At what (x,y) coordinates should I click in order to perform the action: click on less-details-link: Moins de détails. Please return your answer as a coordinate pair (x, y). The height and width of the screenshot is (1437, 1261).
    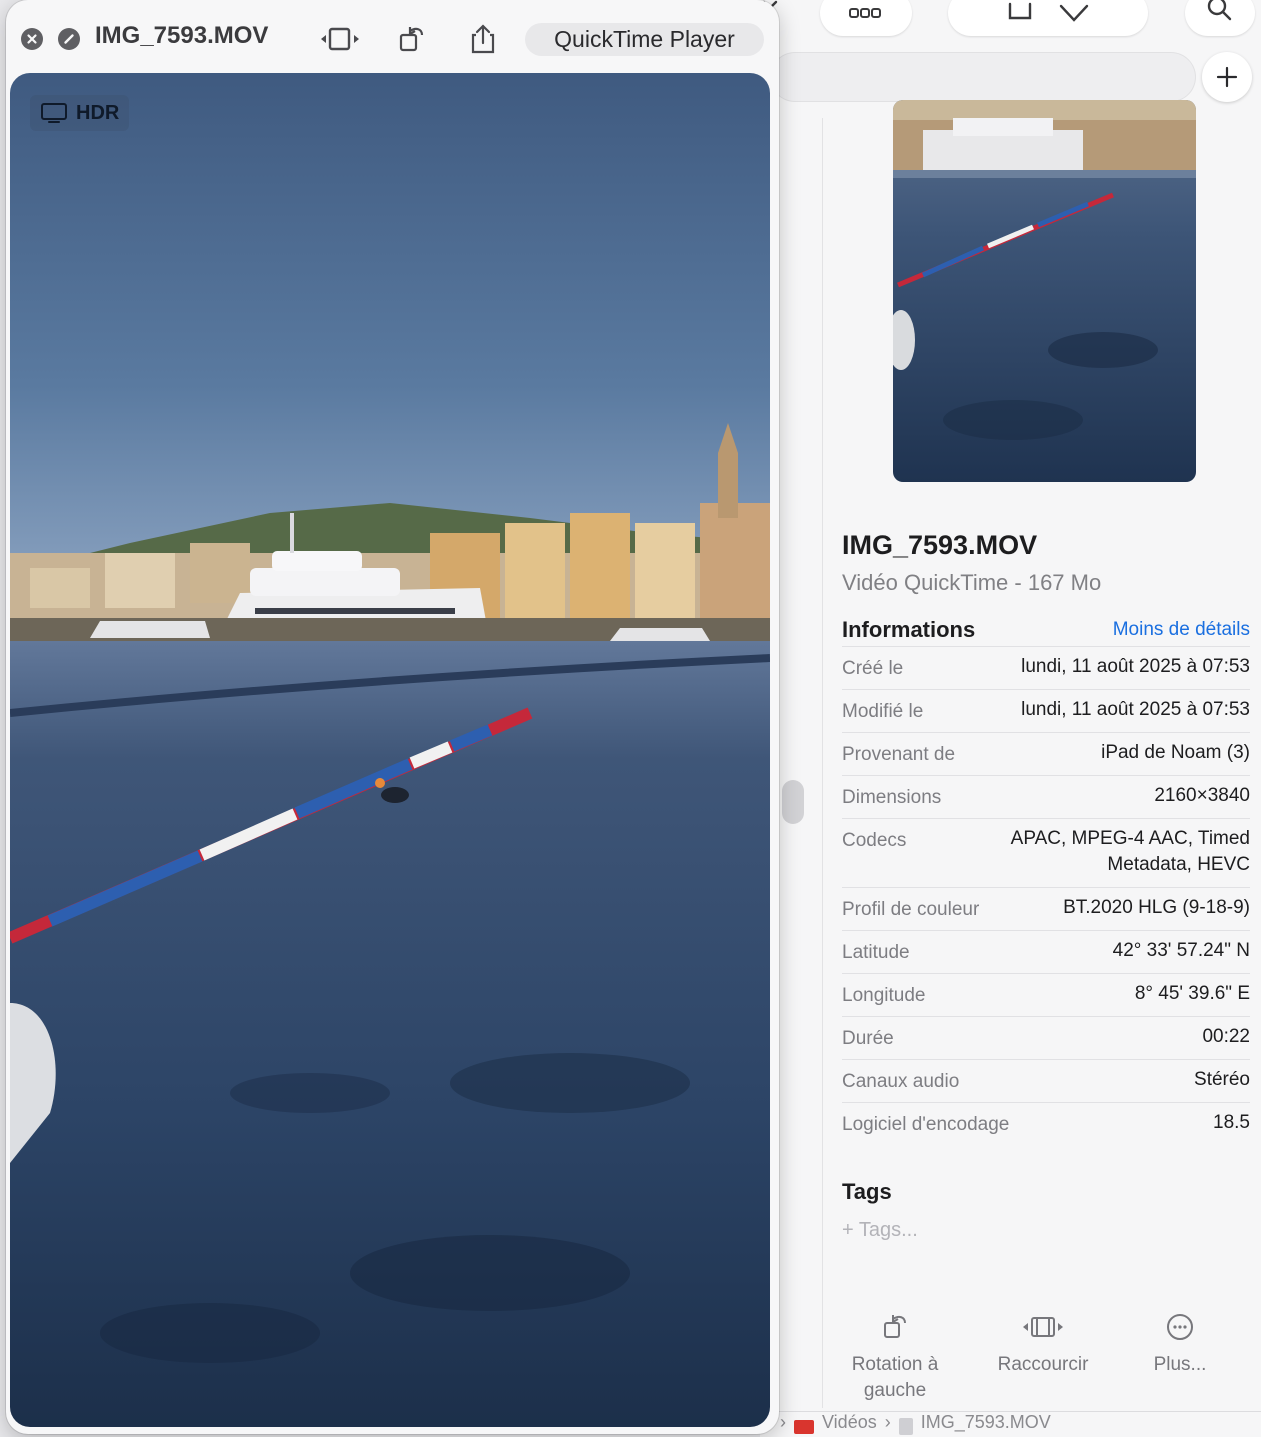
    Looking at the image, I should click on (1181, 630).